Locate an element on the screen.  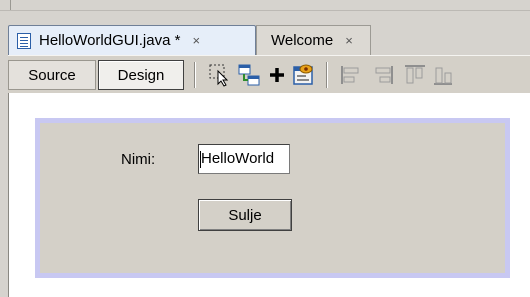
panel-border is located at coordinates (8, 195).